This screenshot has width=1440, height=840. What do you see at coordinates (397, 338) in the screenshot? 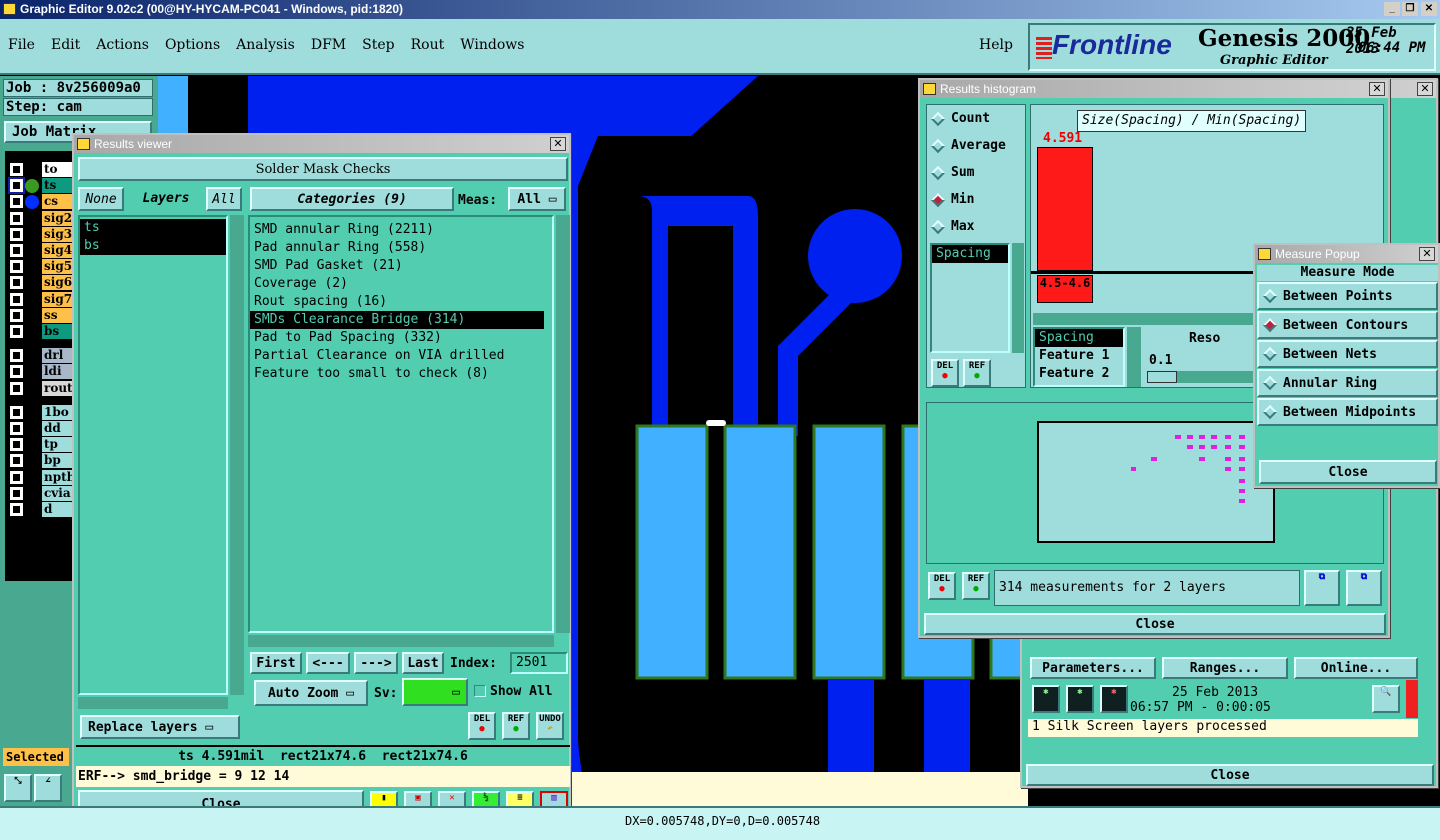
I see `category-item: Pad to Pad Spacing (332)` at bounding box center [397, 338].